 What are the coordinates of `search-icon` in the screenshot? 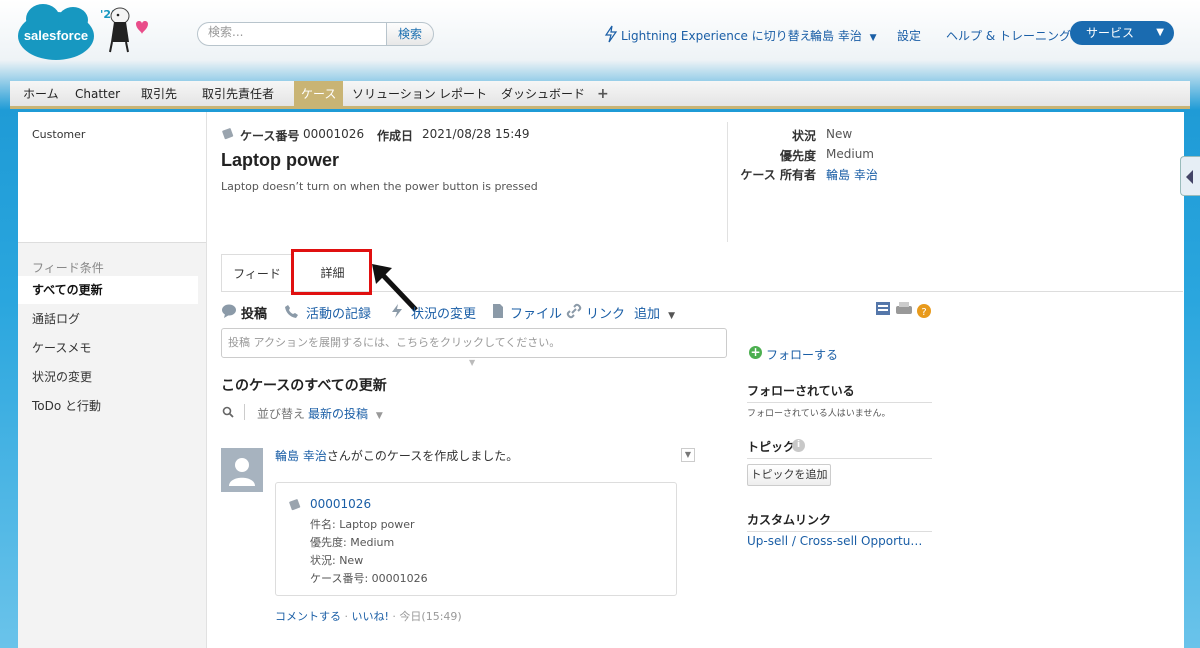 It's located at (228, 412).